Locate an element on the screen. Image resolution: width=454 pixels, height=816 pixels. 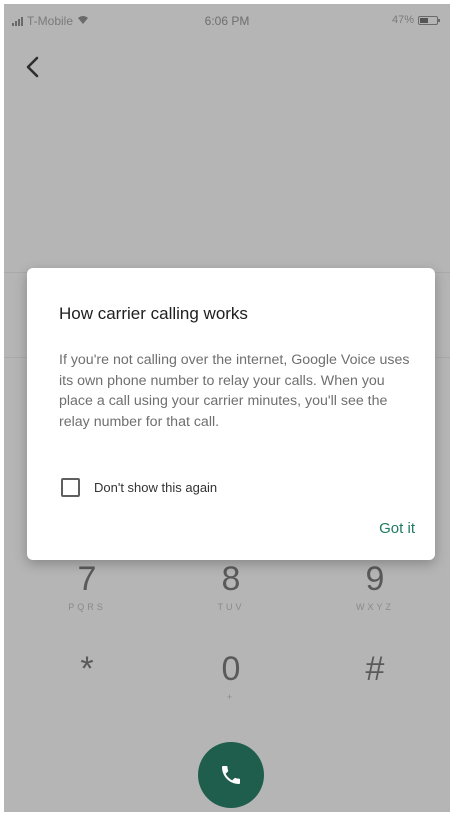
key-letters: + is located at coordinates (231, 697).